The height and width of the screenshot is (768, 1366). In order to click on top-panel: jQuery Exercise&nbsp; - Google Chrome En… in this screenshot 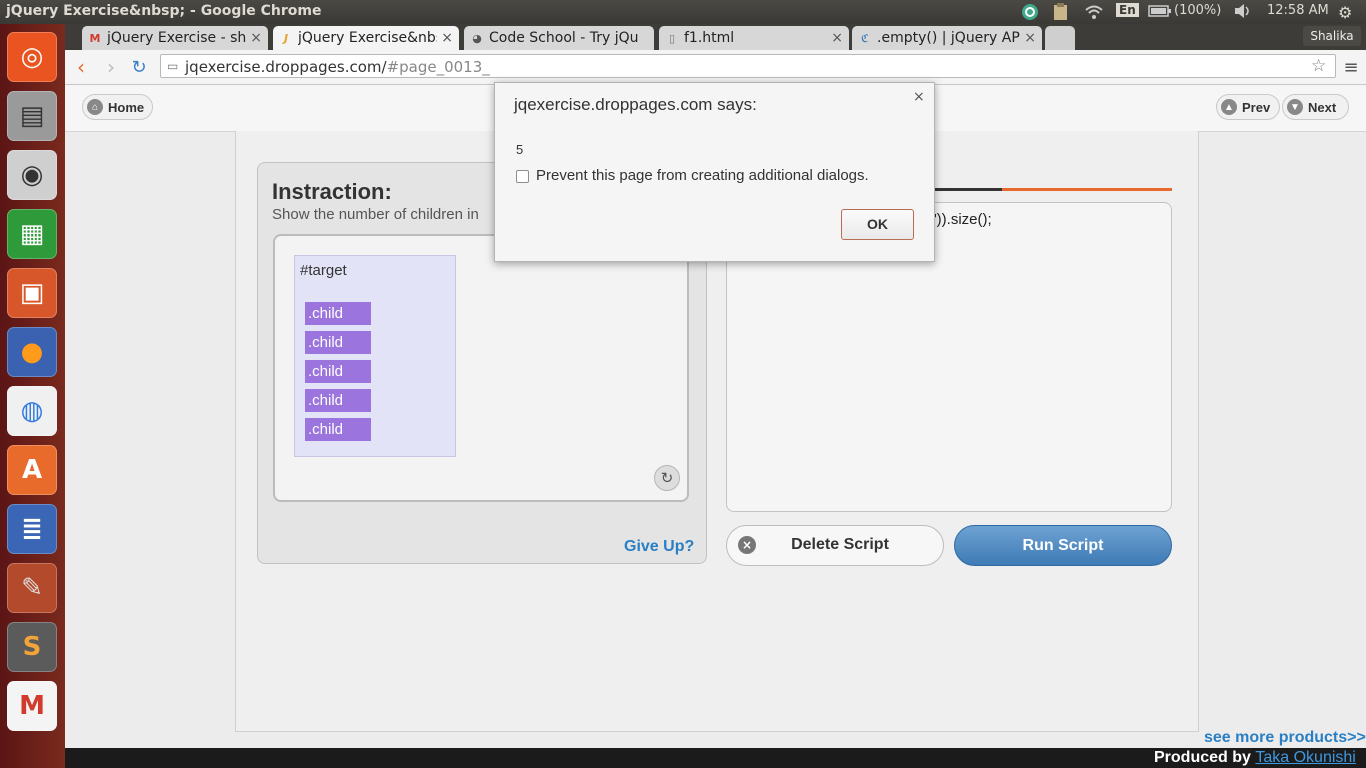, I will do `click(683, 12)`.